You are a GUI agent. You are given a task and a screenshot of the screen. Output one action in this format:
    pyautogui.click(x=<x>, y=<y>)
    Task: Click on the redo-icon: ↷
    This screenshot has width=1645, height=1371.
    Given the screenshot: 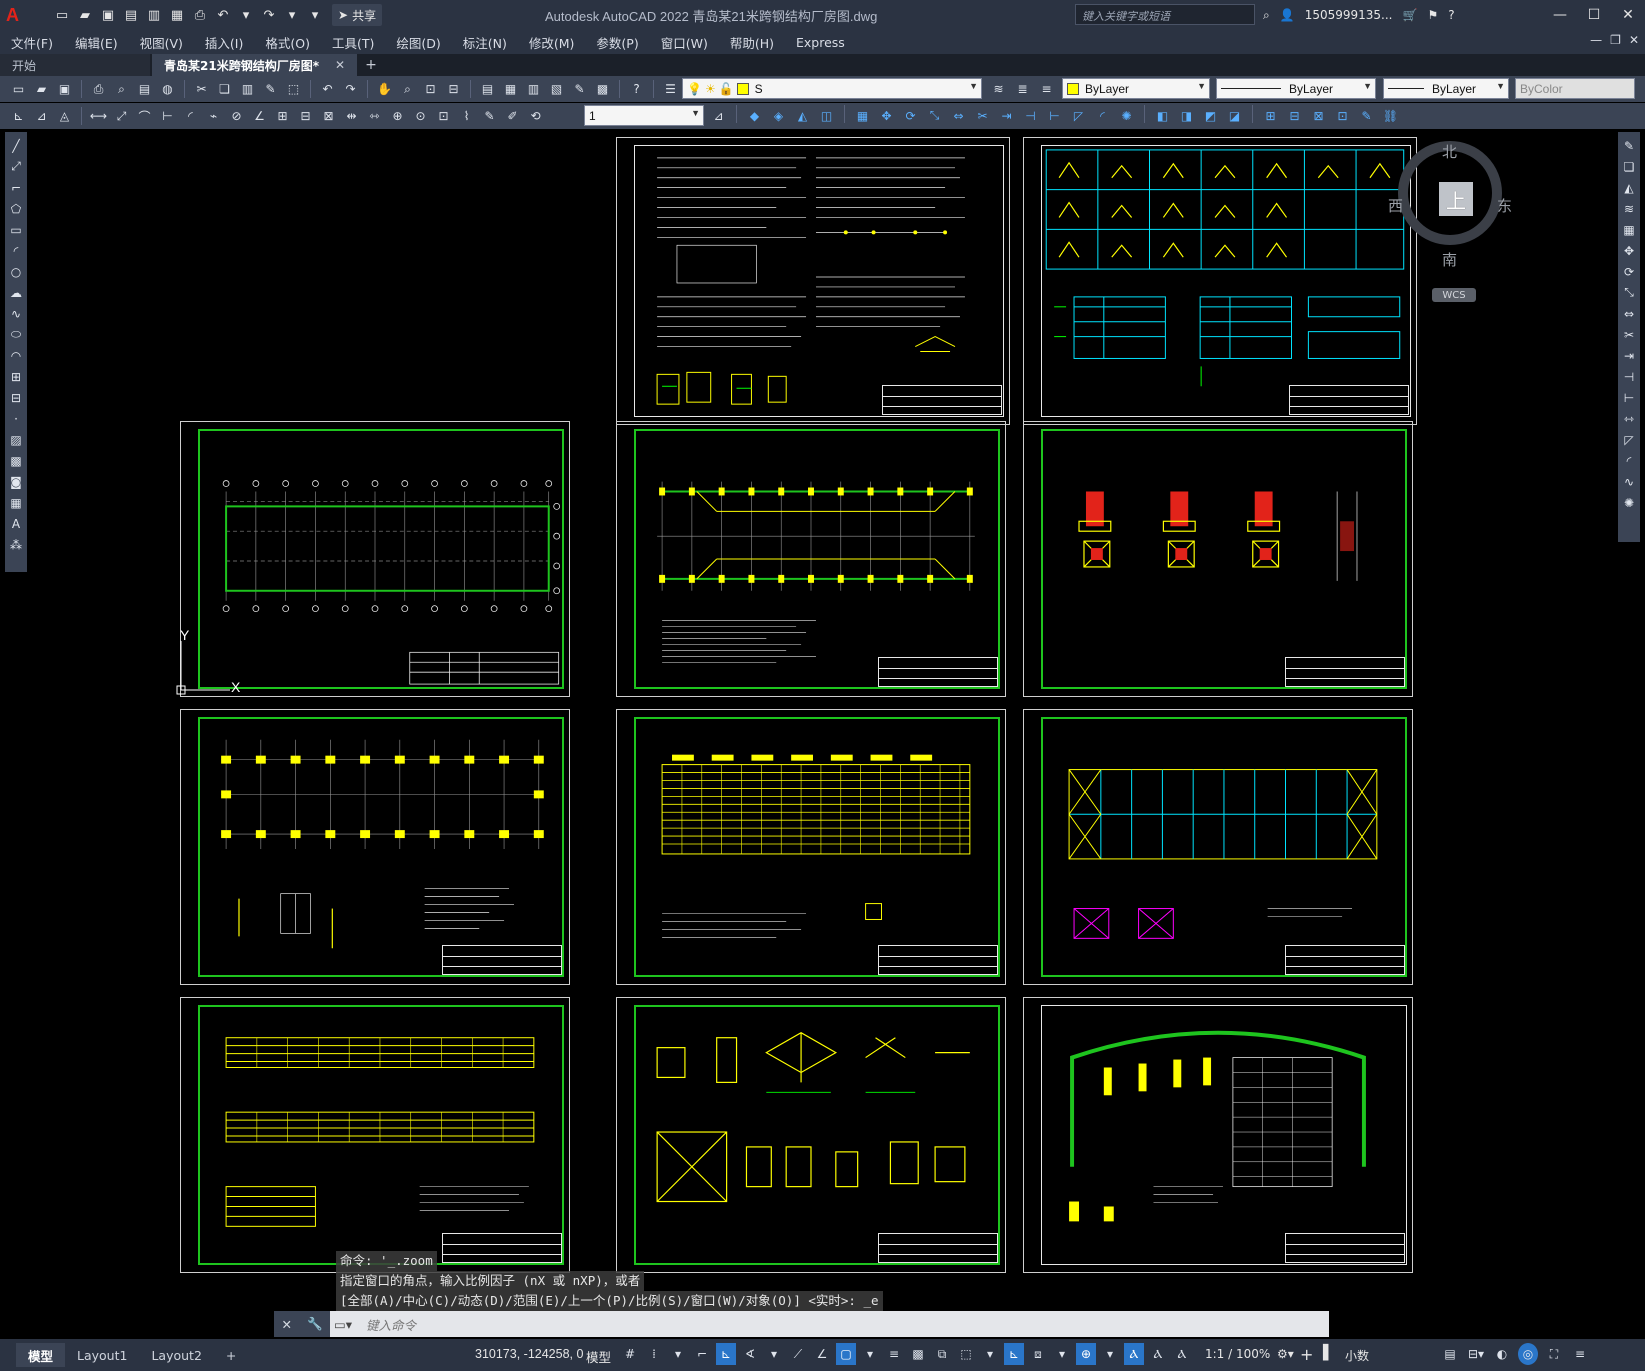 What is the action you would take?
    pyautogui.click(x=350, y=89)
    